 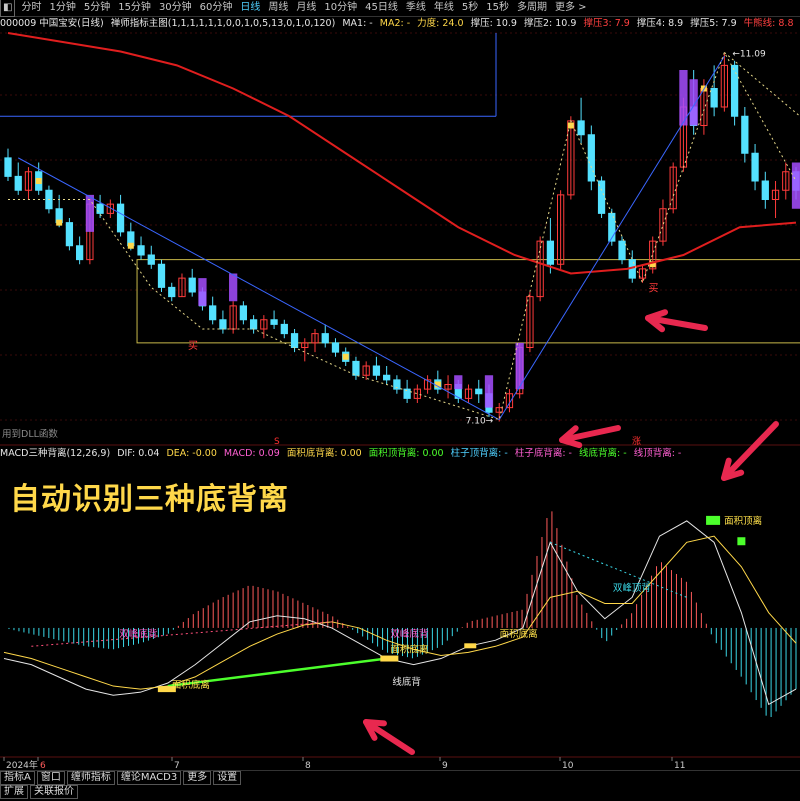 I want to click on ann-area-1: 面积底离, so click(x=191, y=685).